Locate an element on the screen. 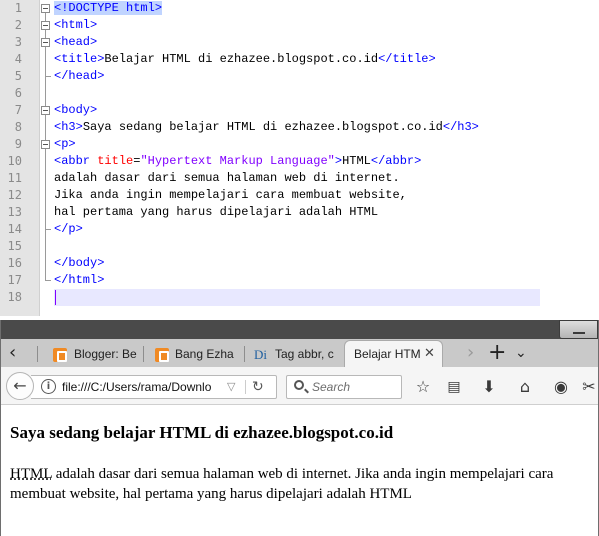  code-line: 2 <html> is located at coordinates (299, 25).